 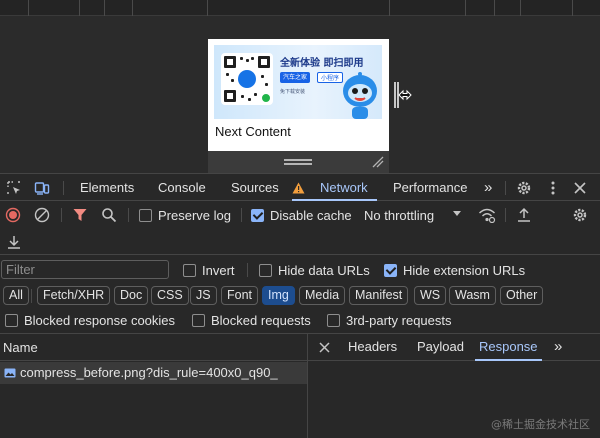 I want to click on blocked-requests-checkbox, so click(x=198, y=320).